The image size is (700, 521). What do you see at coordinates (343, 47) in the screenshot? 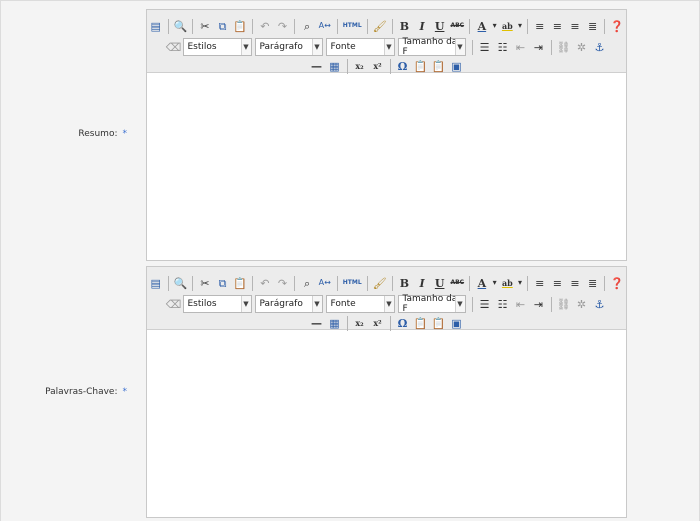
I see `font-select-value: Fonte` at bounding box center [343, 47].